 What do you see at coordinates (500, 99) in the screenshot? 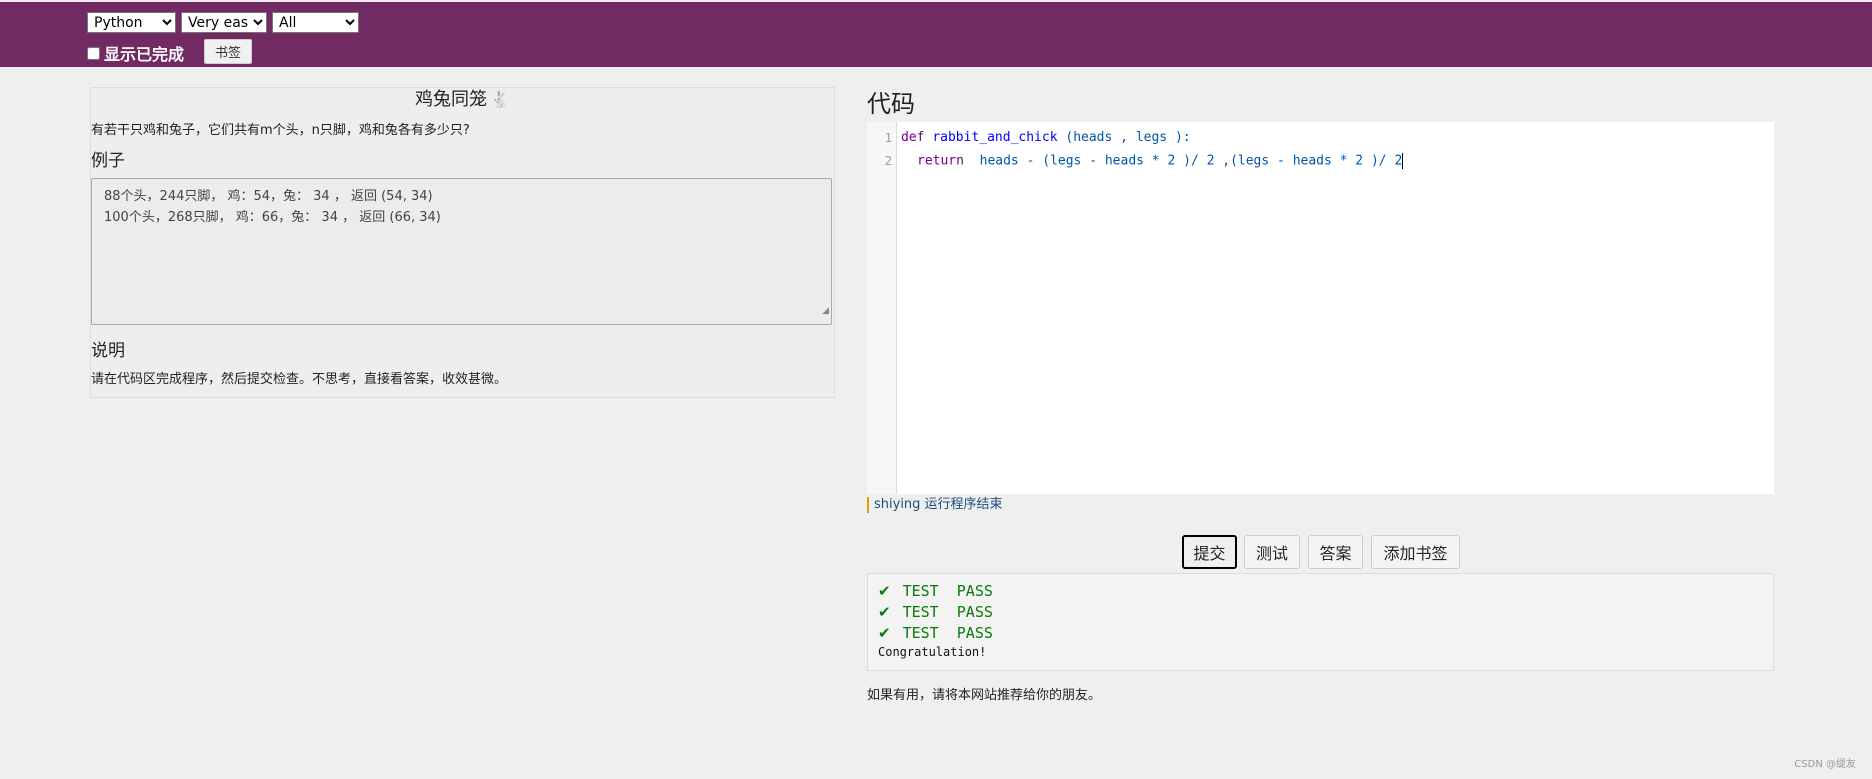
I see `rabbit-icon: 🐇` at bounding box center [500, 99].